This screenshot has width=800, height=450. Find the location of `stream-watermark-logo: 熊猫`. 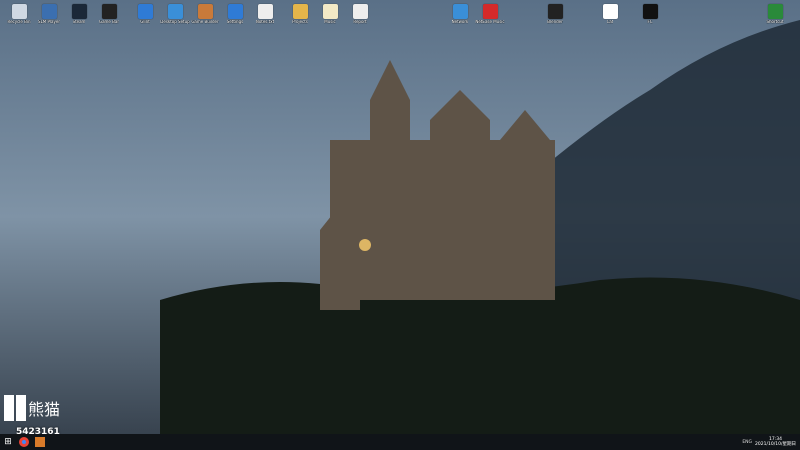

stream-watermark-logo: 熊猫 is located at coordinates (32, 408).